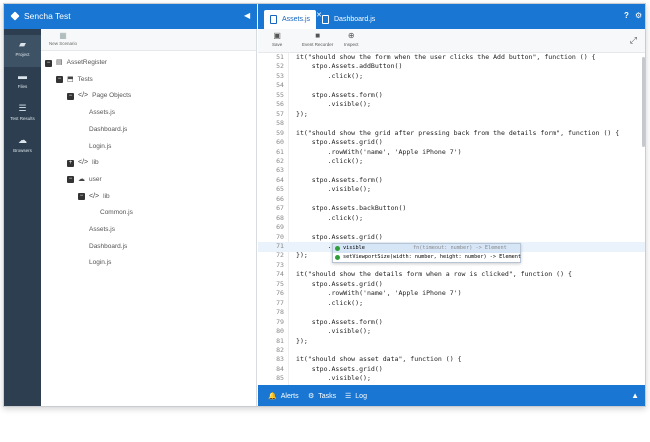 This screenshot has width=650, height=442. I want to click on code-text: stpo.Assets.addButton(), so click(349, 66).